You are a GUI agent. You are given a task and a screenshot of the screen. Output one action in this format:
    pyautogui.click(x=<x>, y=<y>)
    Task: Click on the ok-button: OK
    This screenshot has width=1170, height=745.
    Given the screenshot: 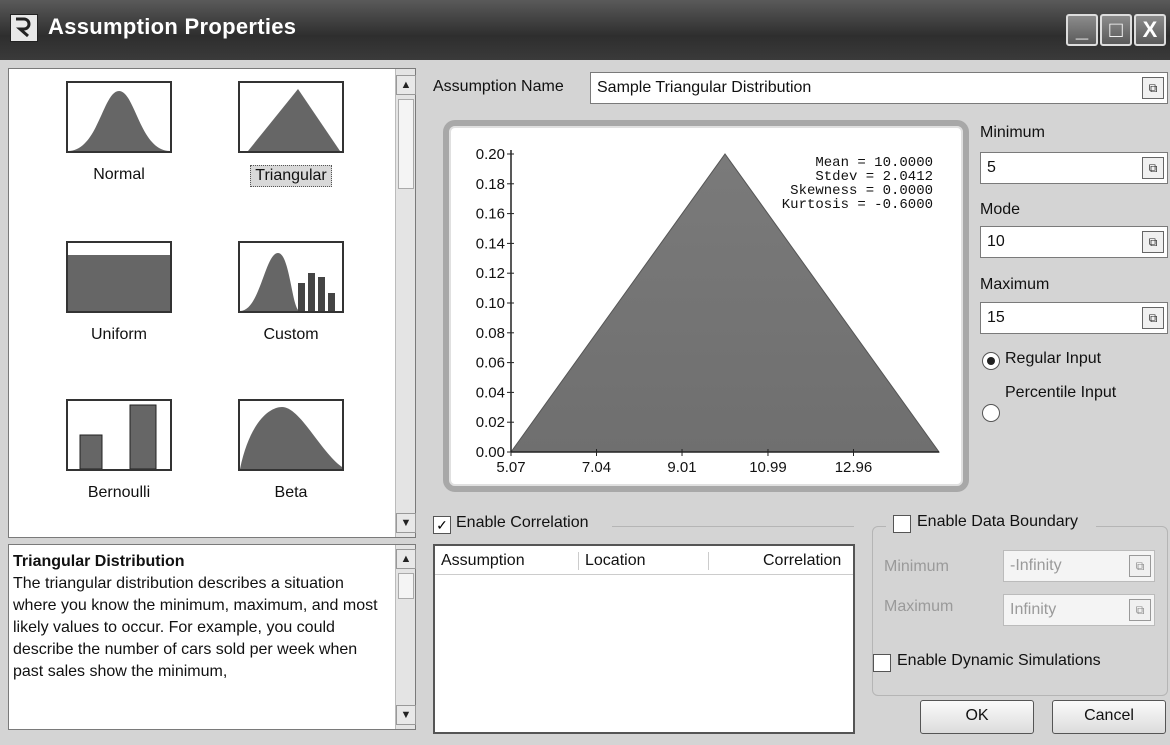 What is the action you would take?
    pyautogui.click(x=977, y=717)
    